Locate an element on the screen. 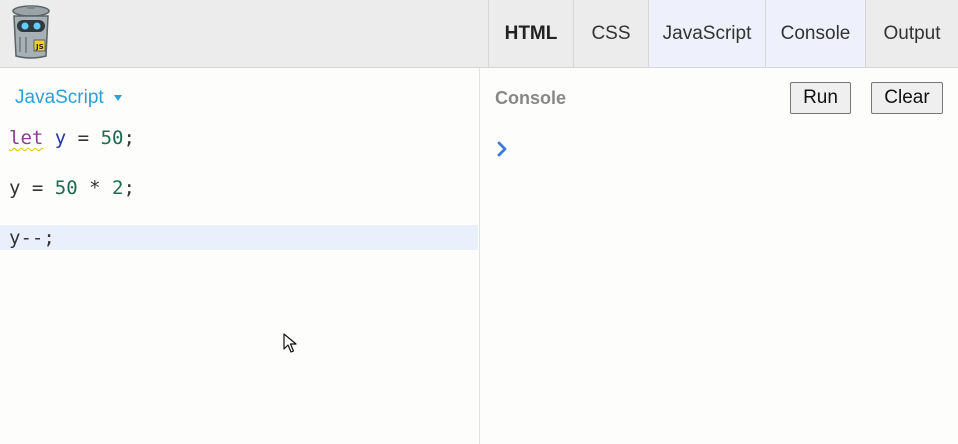 The width and height of the screenshot is (958, 444). code-line-1: let y = 50; is located at coordinates (72, 138).